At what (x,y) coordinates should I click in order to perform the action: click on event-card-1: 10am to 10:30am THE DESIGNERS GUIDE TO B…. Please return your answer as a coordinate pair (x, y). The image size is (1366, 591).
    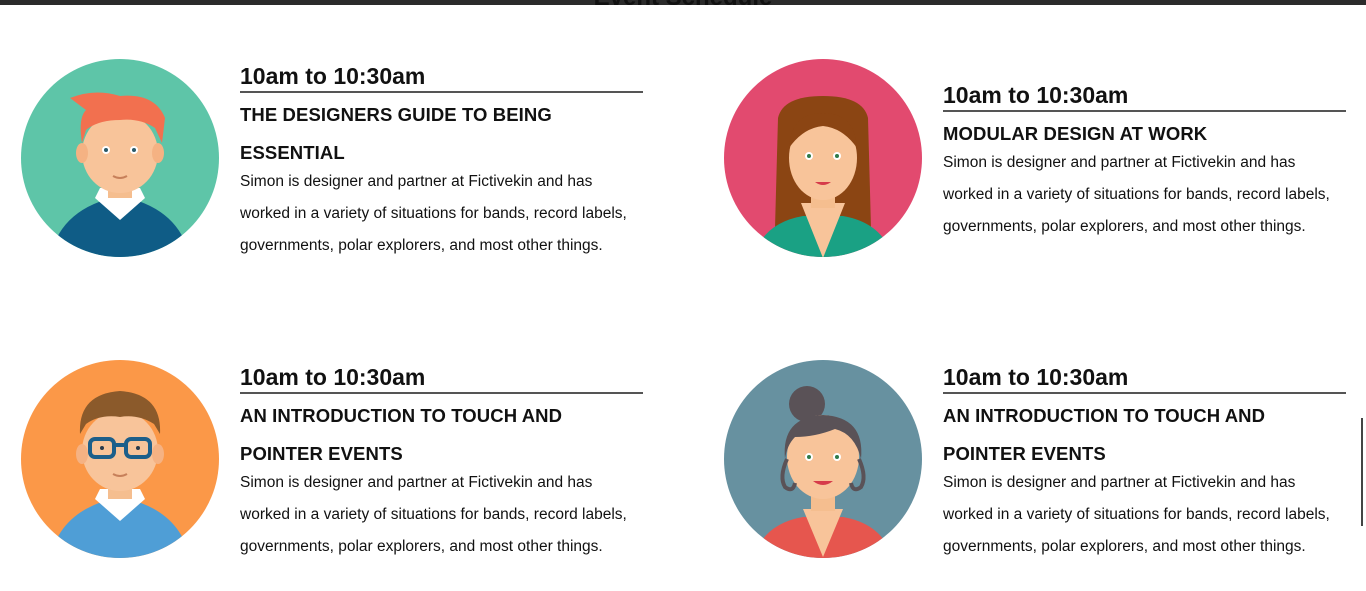
    Looking at the image, I should click on (441, 161).